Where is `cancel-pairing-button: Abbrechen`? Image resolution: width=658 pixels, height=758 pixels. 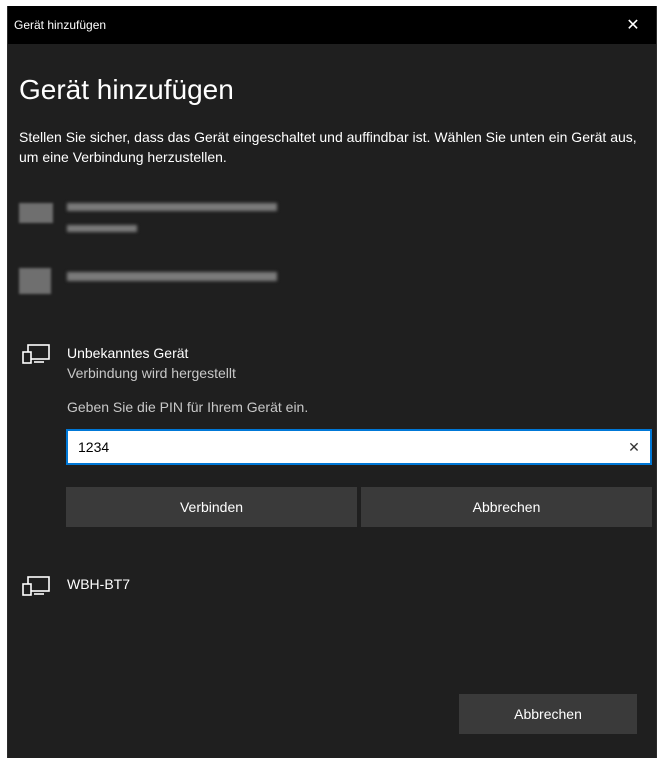
cancel-pairing-button: Abbrechen is located at coordinates (506, 507).